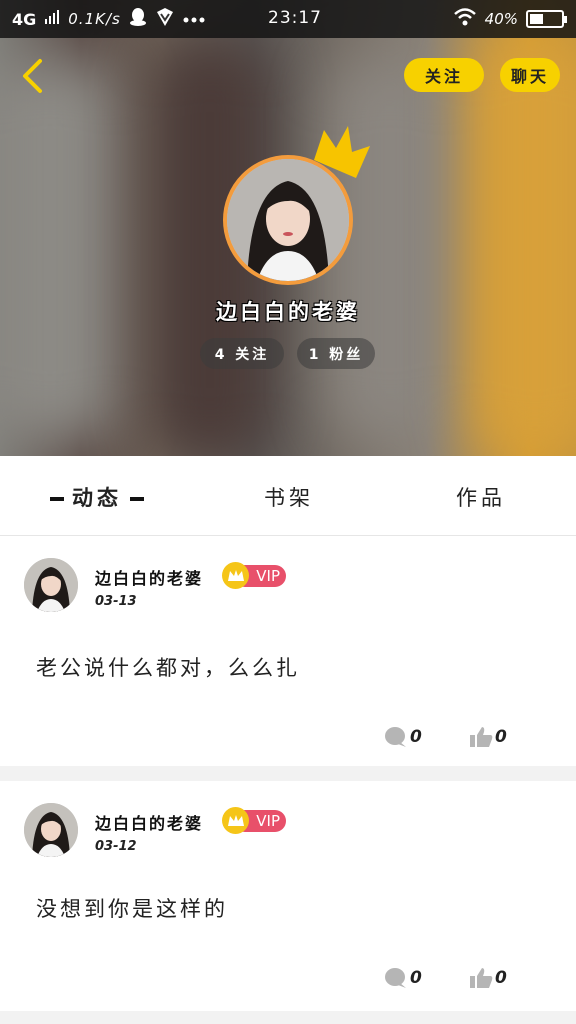 Image resolution: width=576 pixels, height=1024 pixels. I want to click on network-type: 4G, so click(24, 19).